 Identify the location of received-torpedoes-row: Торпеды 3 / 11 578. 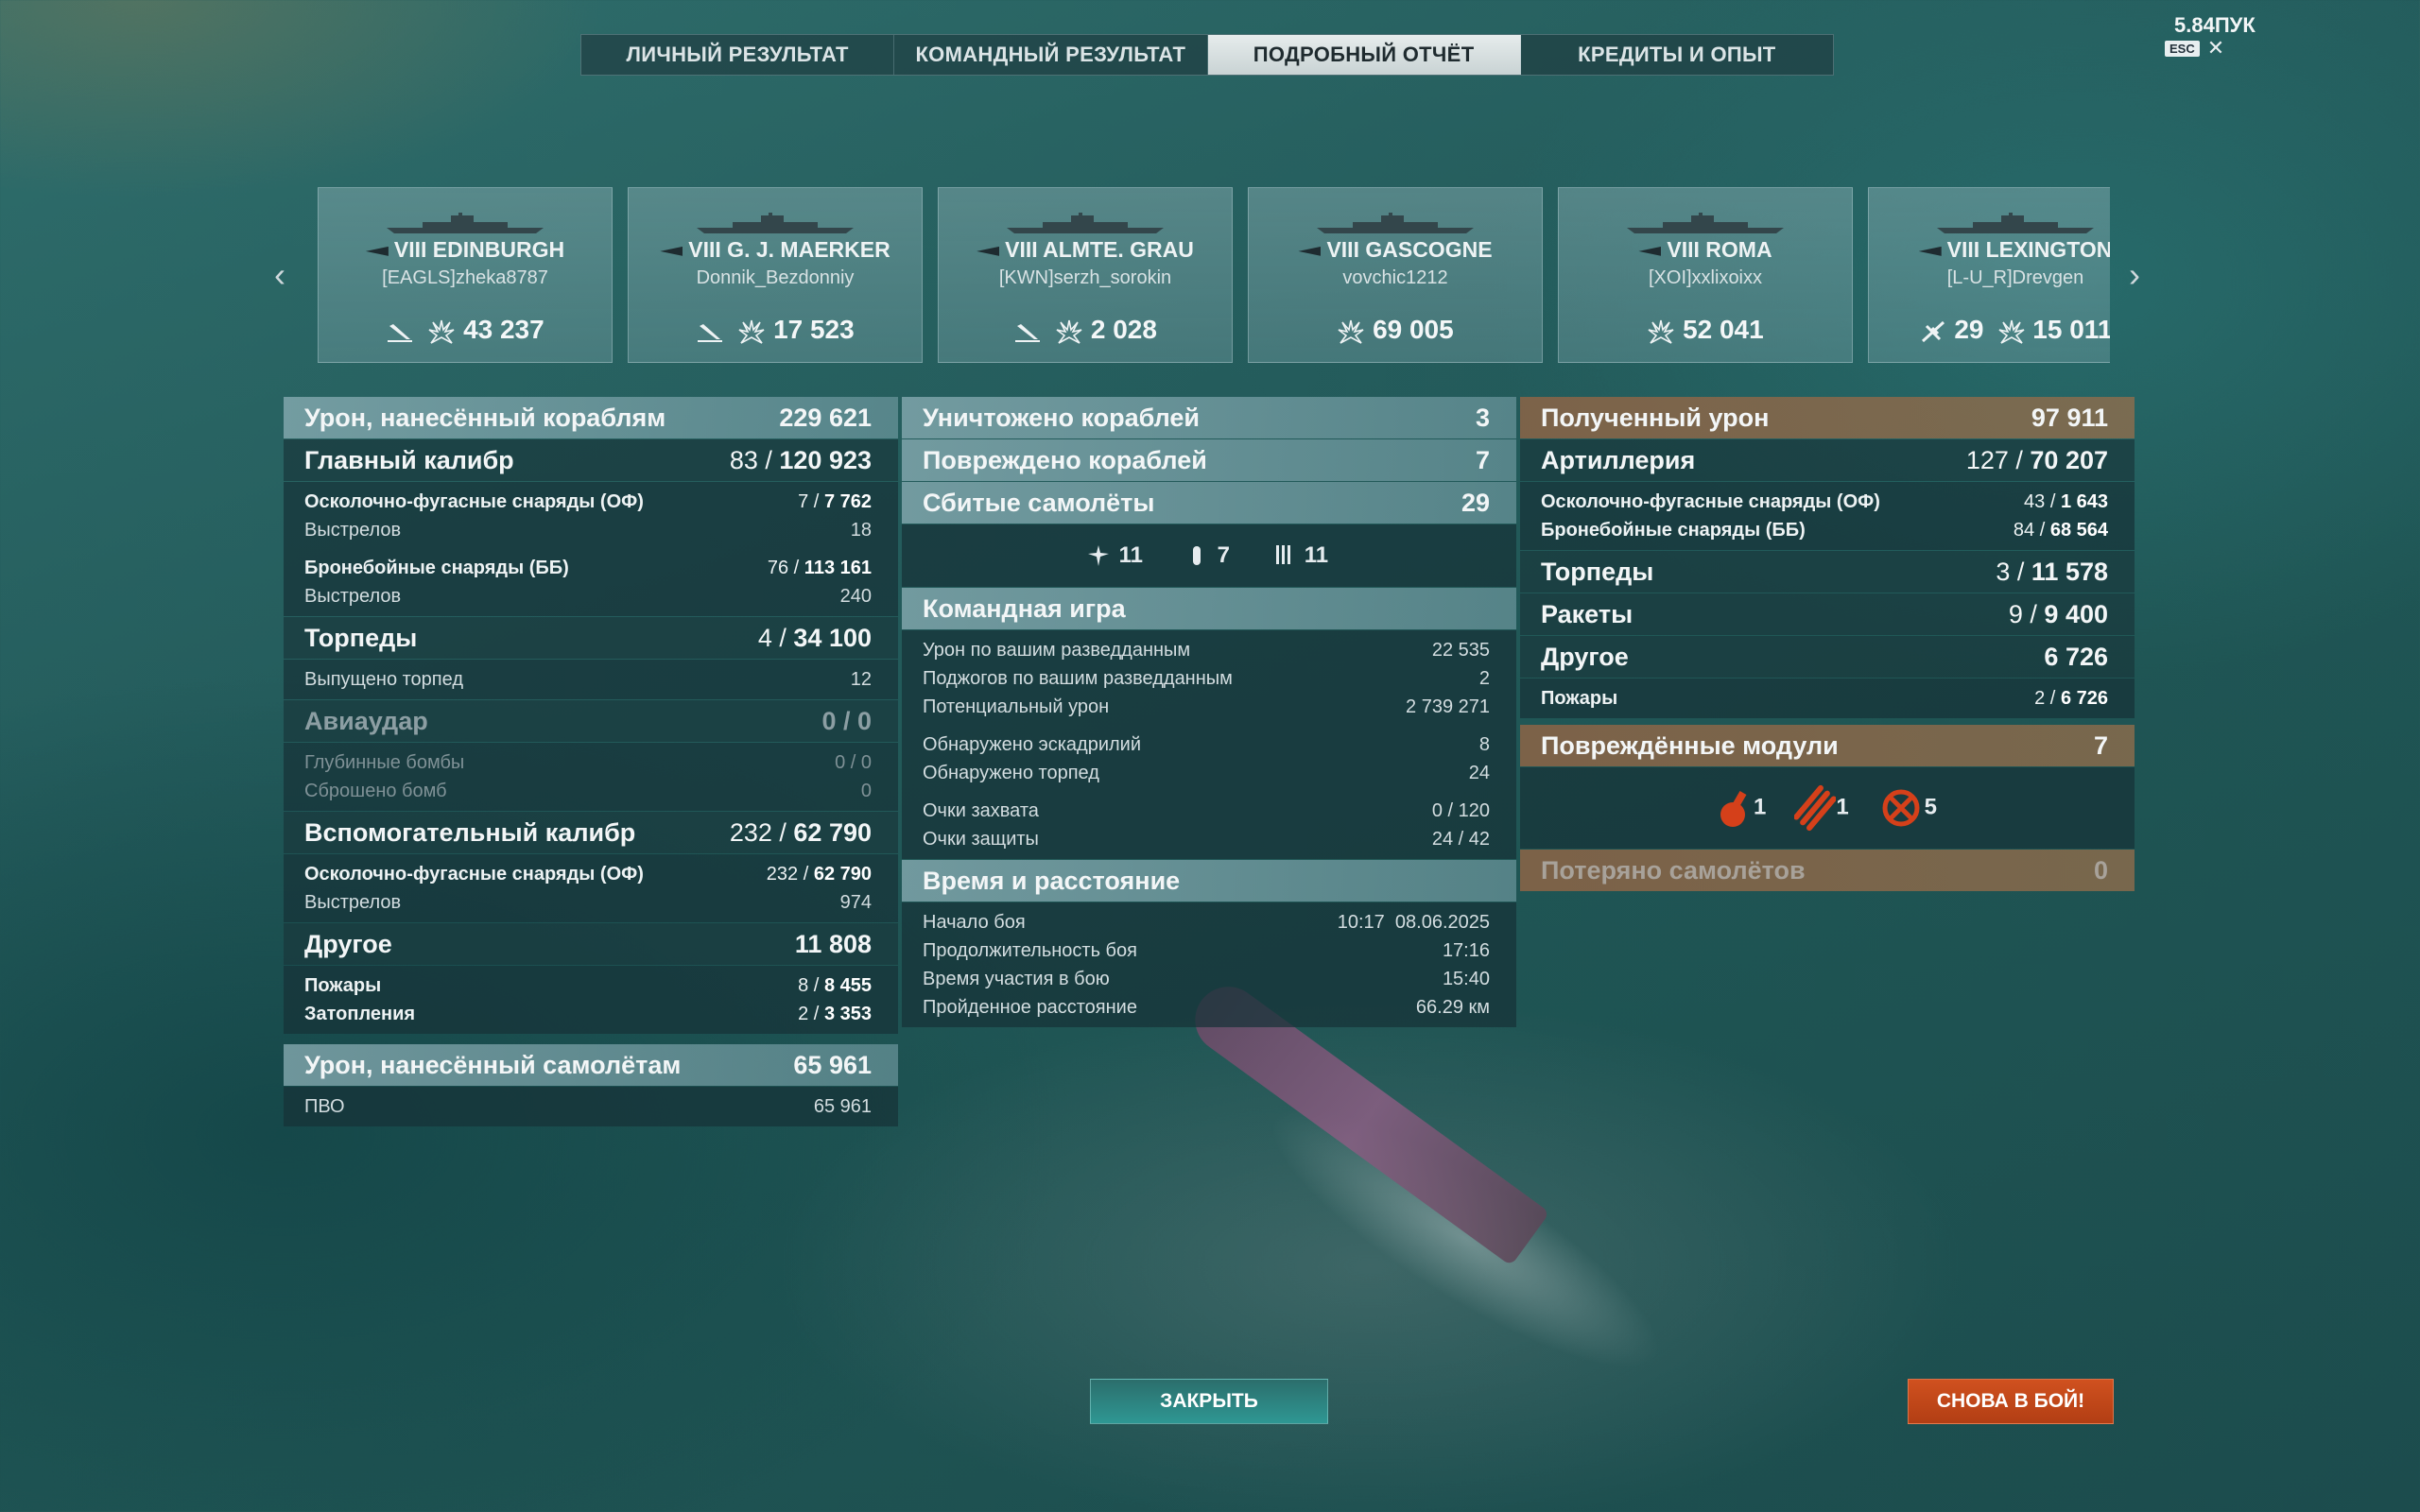
(1827, 572).